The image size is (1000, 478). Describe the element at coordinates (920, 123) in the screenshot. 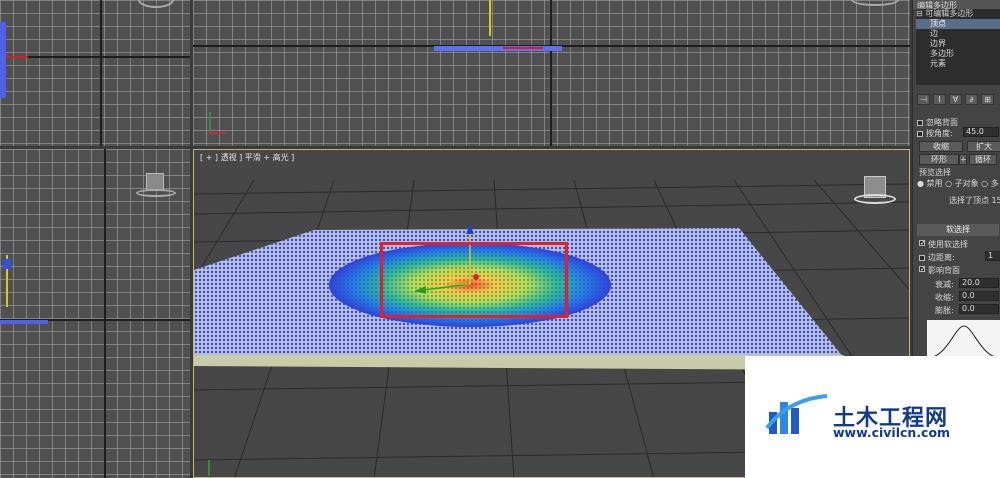

I see `backface-checkbox` at that location.